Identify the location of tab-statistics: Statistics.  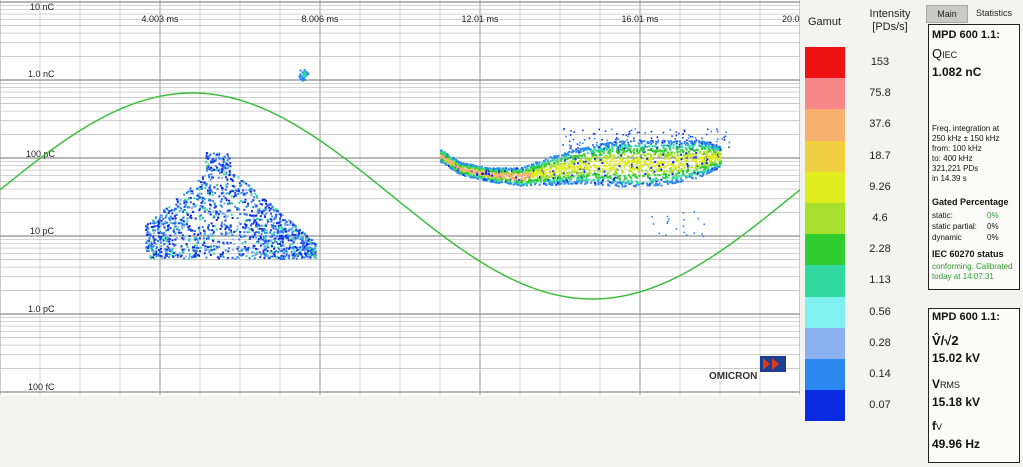
(994, 13).